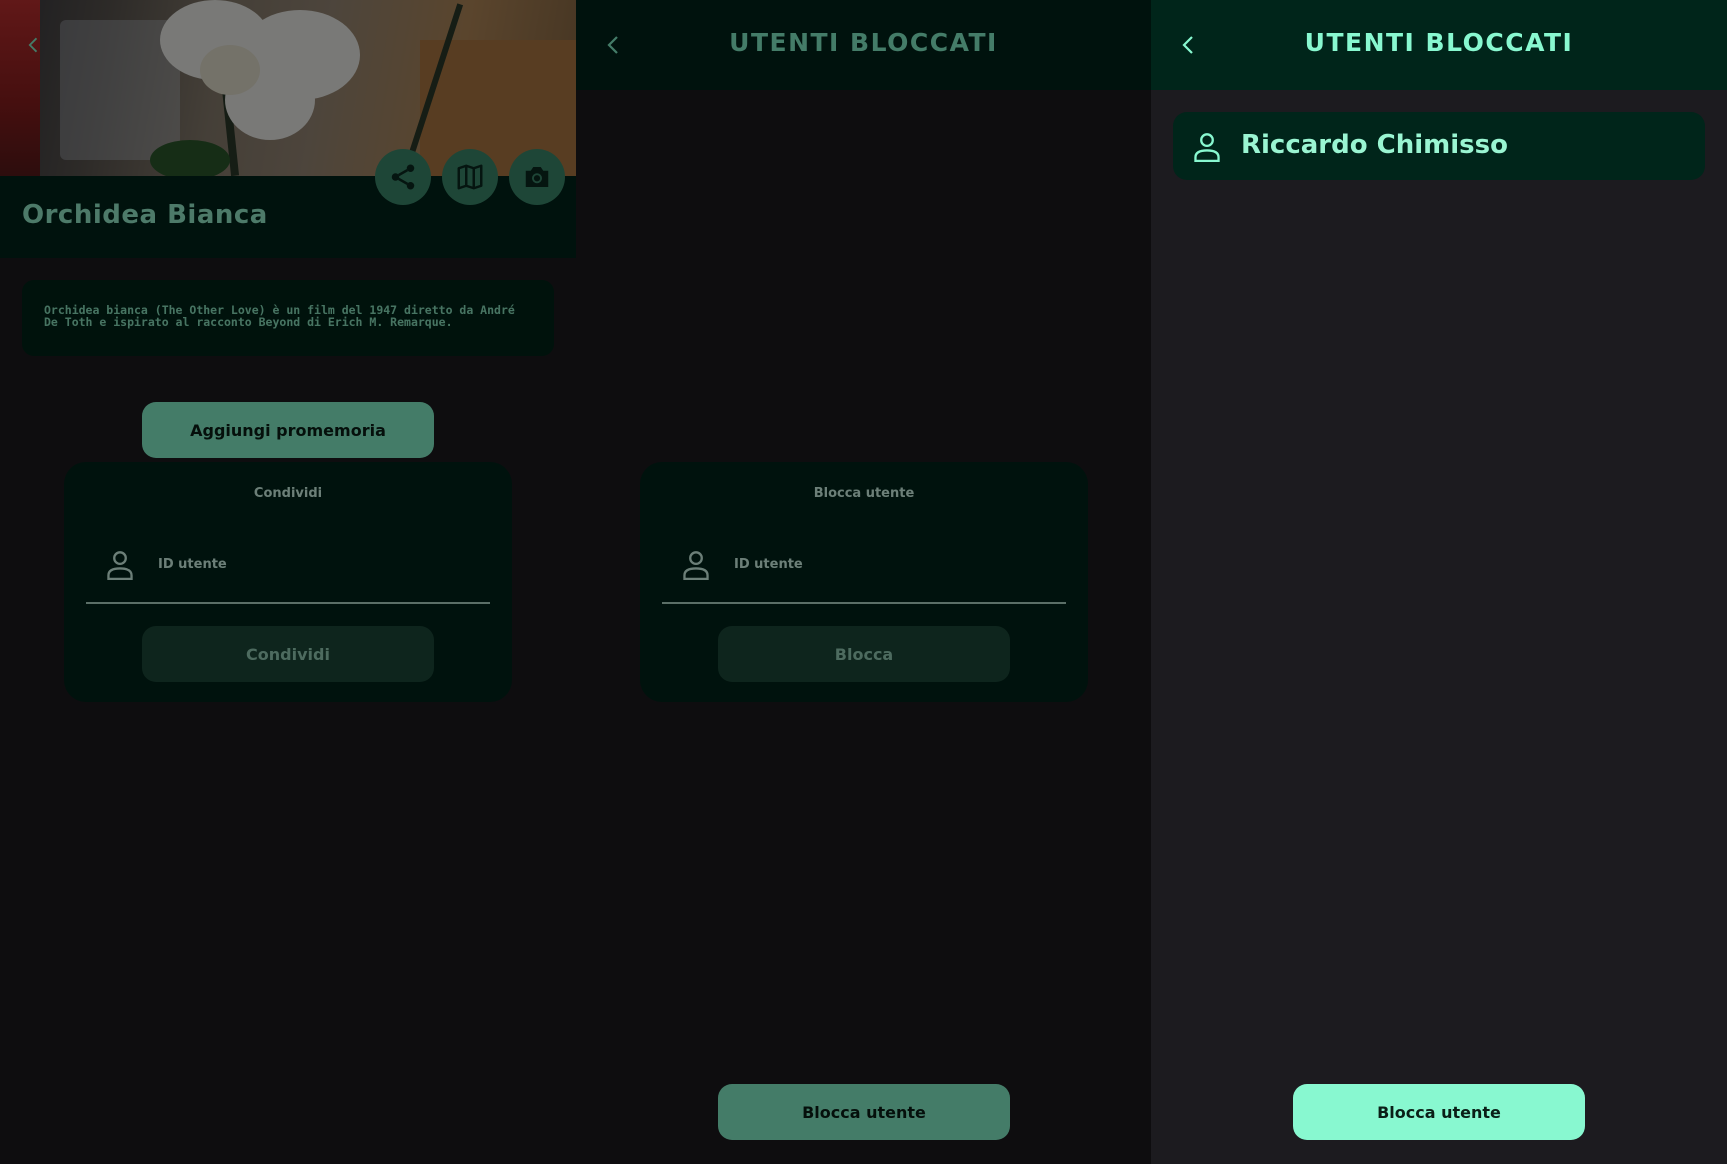 The image size is (1727, 1164). I want to click on block-user-dialog: Blocca utente Blocca, so click(864, 582).